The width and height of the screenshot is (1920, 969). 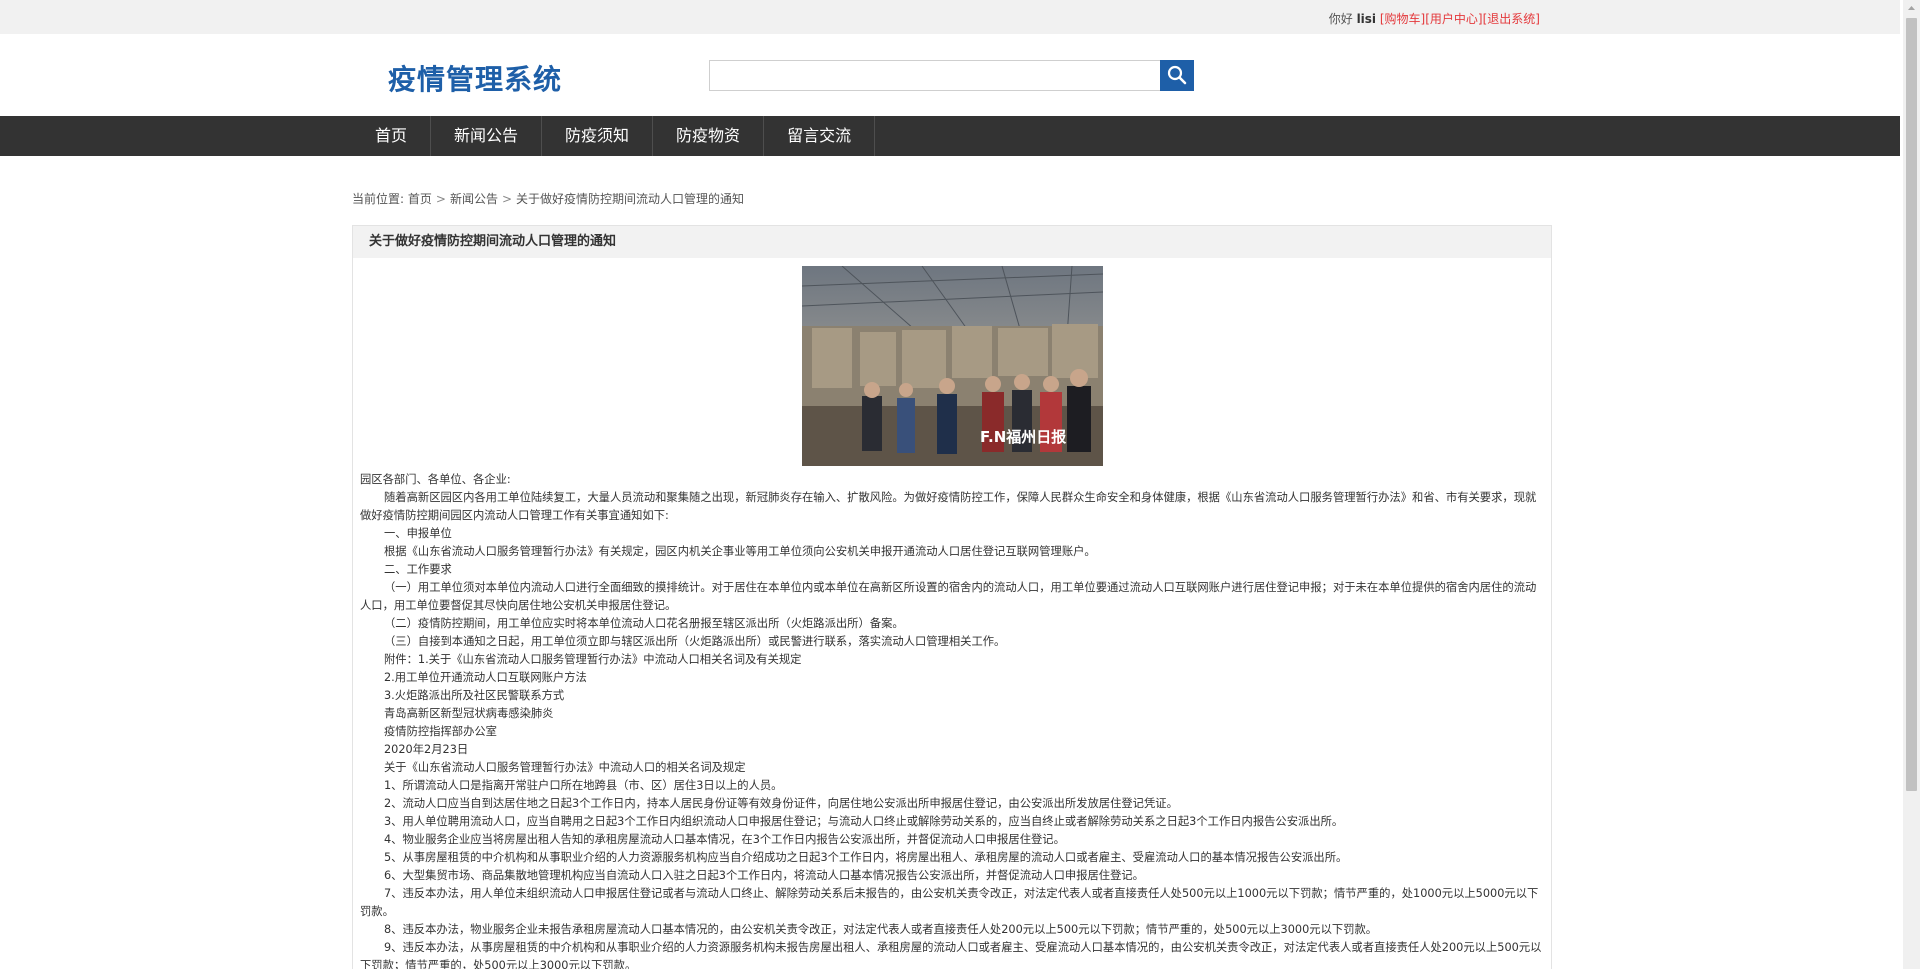 I want to click on nav-item-home: 首页, so click(x=392, y=136).